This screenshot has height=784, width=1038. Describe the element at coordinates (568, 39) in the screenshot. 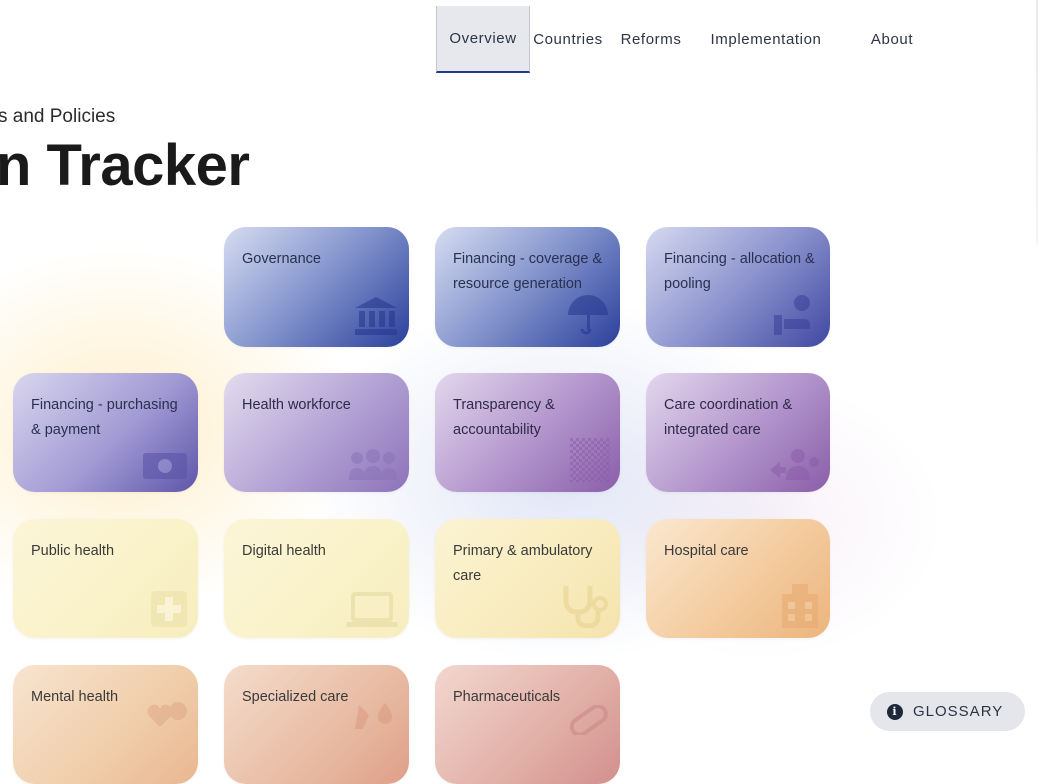

I see `nav-countries: Countries` at that location.